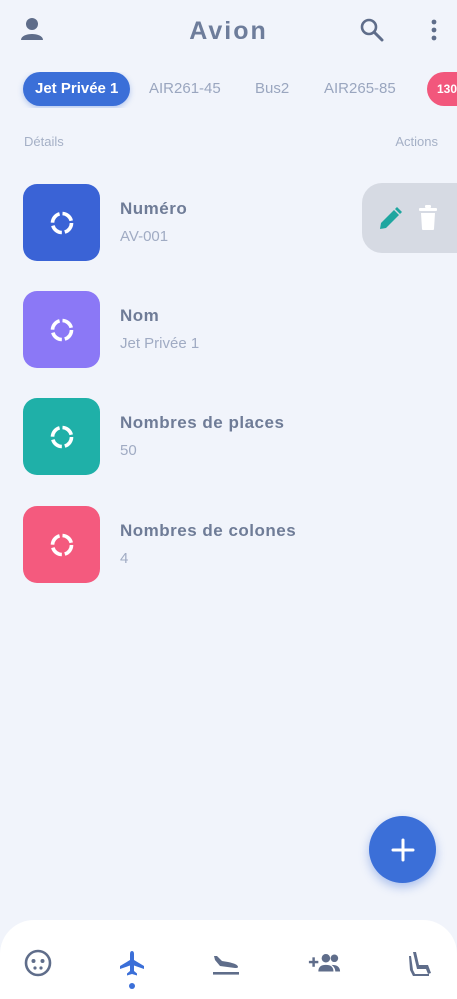 The width and height of the screenshot is (457, 999). What do you see at coordinates (132, 963) in the screenshot?
I see `airplane-icon` at bounding box center [132, 963].